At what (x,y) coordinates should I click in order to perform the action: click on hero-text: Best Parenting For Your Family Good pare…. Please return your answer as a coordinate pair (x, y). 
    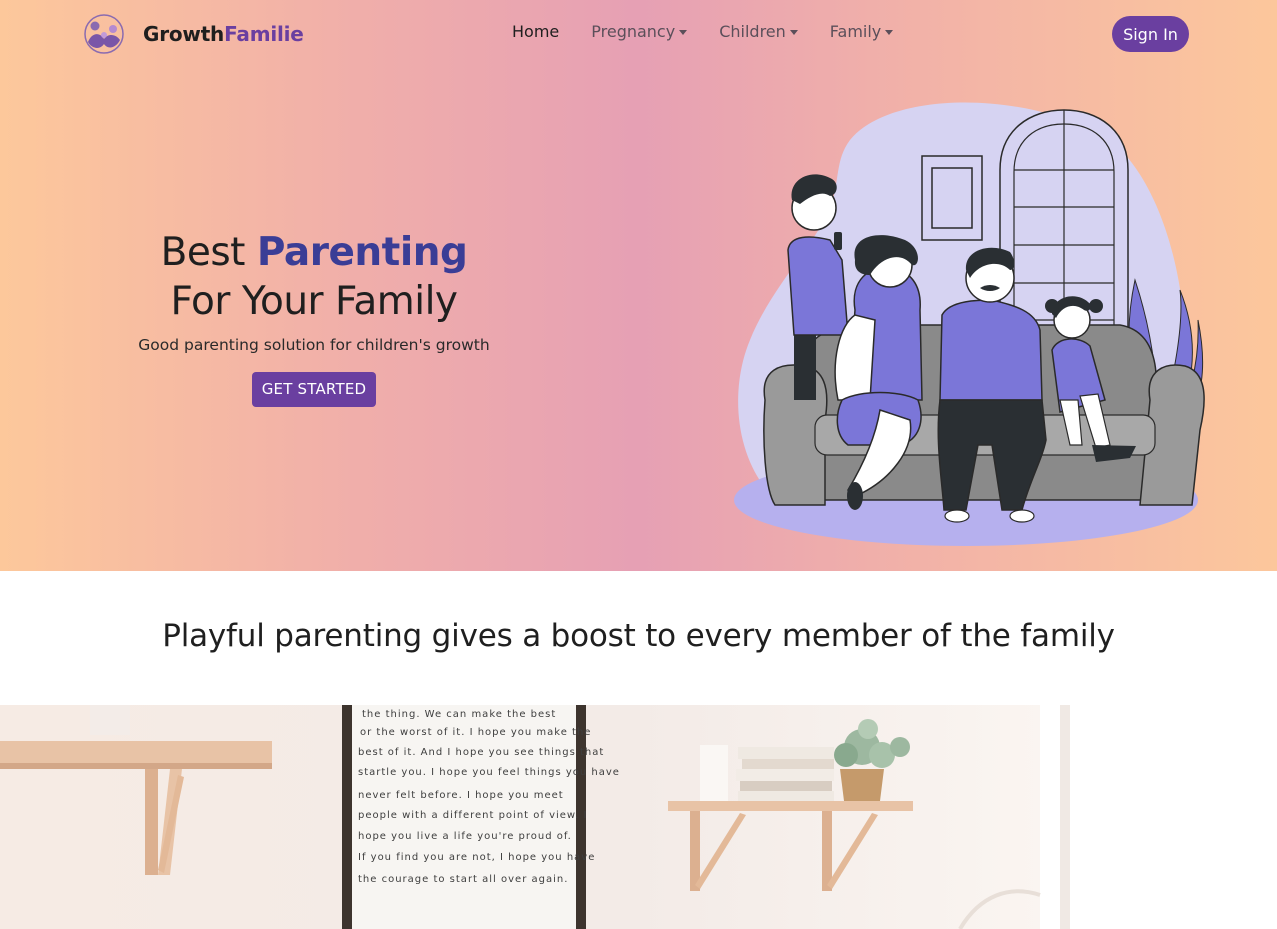
    Looking at the image, I should click on (314, 317).